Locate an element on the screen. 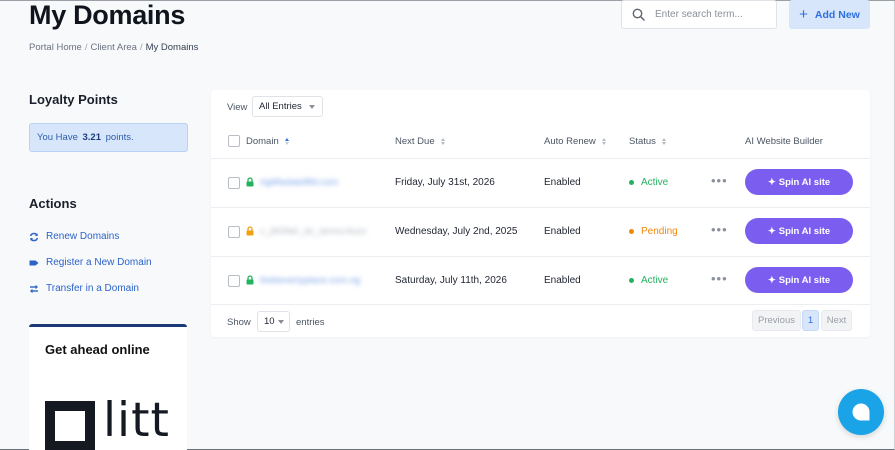 This screenshot has width=895, height=450. promo-title: Get ahead online is located at coordinates (97, 349).